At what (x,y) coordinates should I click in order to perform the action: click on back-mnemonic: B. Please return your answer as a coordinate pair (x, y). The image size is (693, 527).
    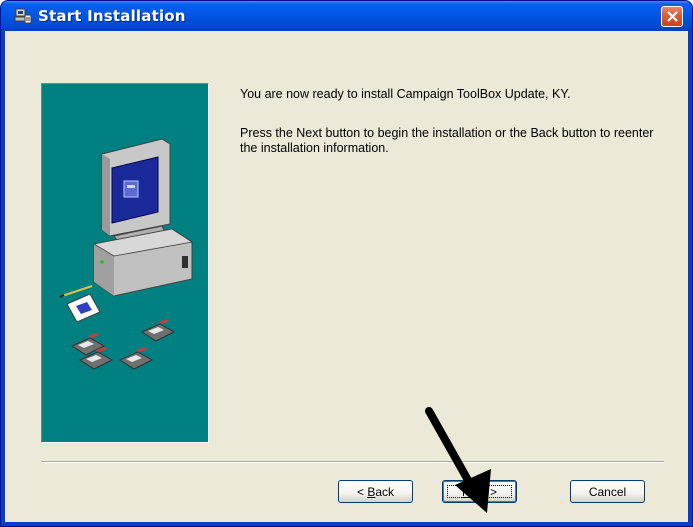
    Looking at the image, I should click on (371, 491).